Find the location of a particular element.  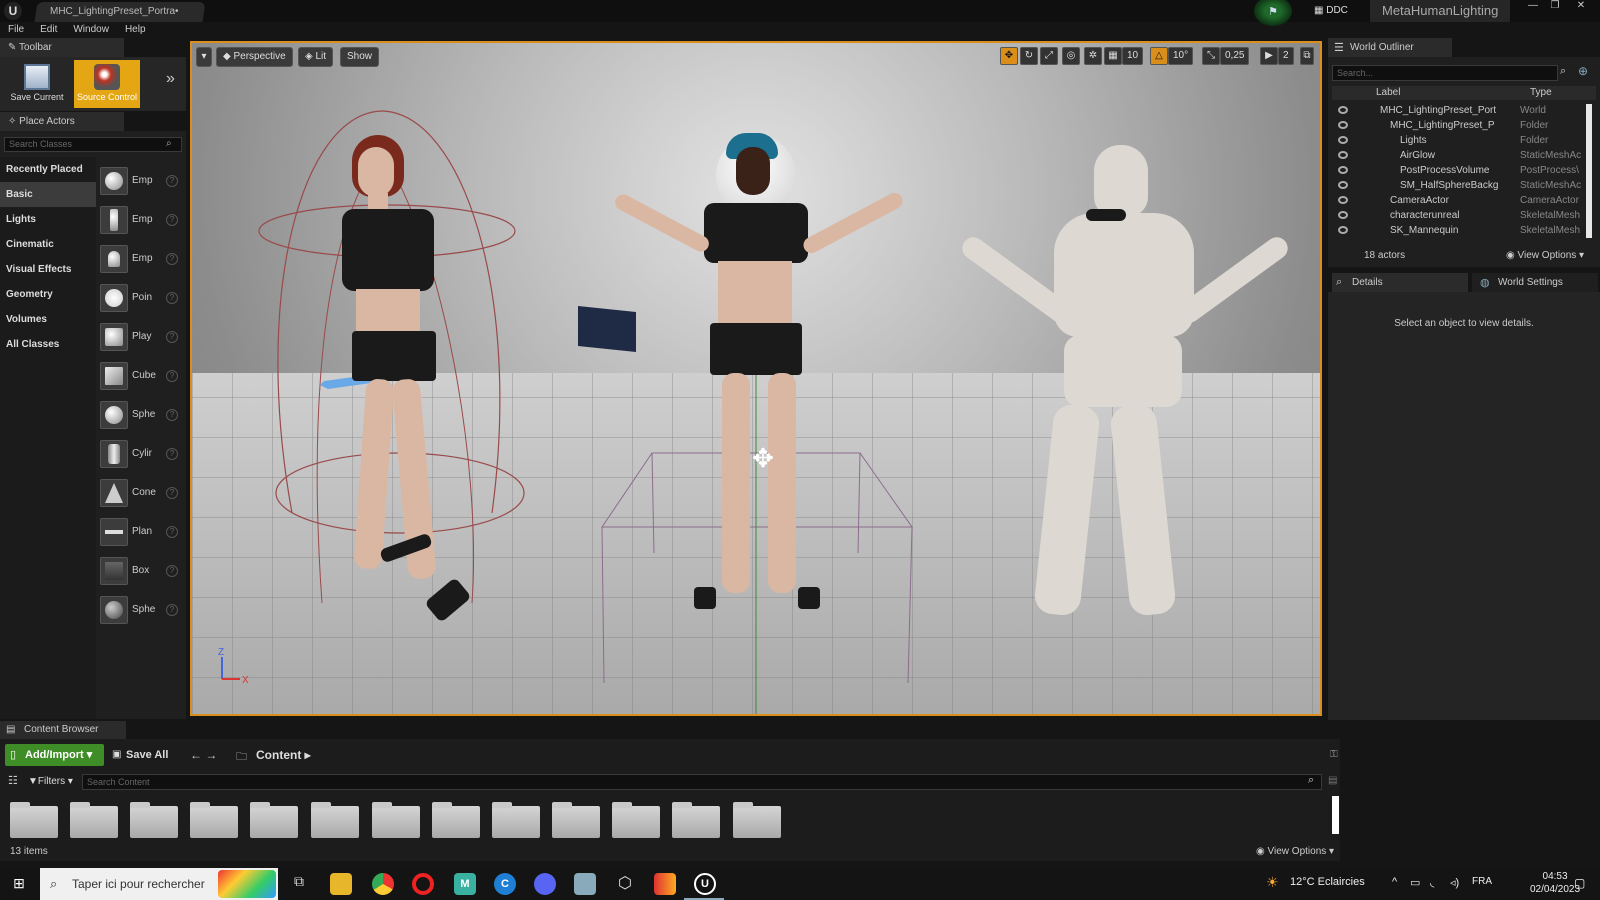

grid-snap-icon: ▦ is located at coordinates (1113, 56).